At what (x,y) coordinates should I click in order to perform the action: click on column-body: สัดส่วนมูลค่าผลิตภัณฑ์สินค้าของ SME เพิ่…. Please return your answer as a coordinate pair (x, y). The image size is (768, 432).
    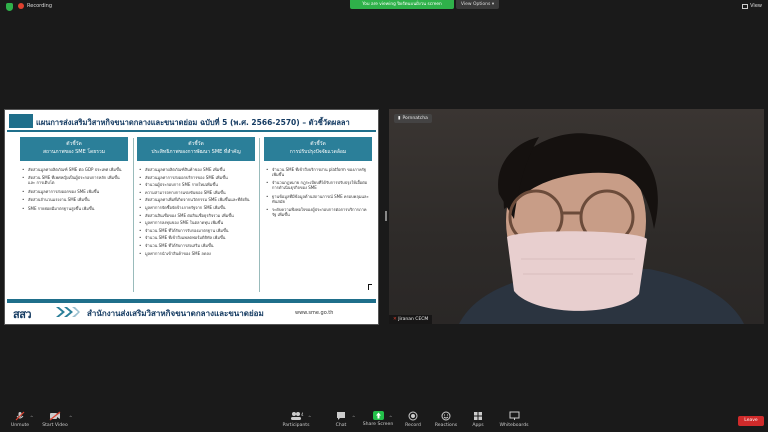
    Looking at the image, I should click on (196, 208).